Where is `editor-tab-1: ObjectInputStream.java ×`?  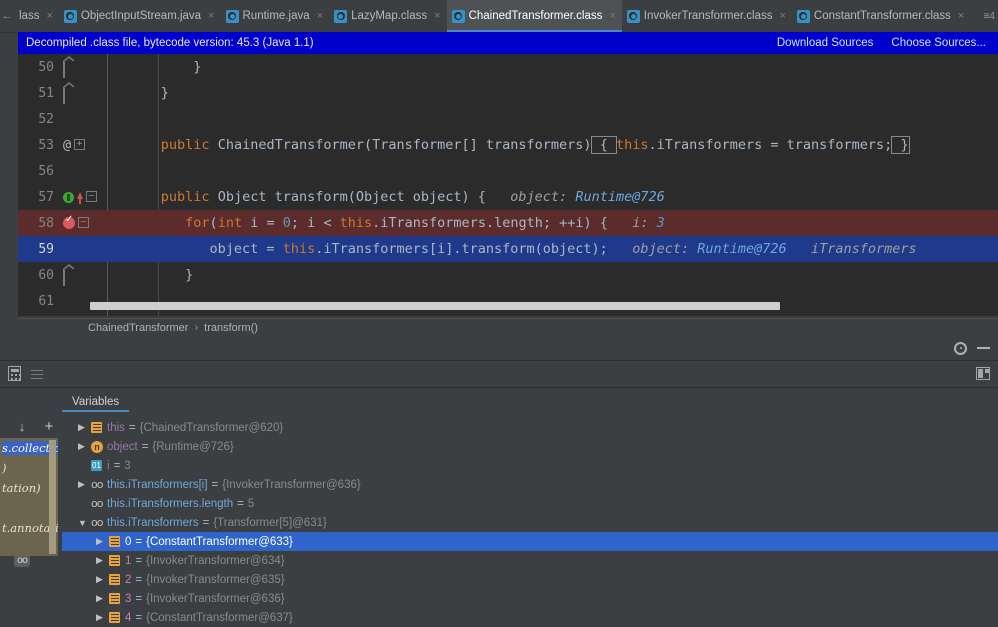 editor-tab-1: ObjectInputStream.java × is located at coordinates (139, 16).